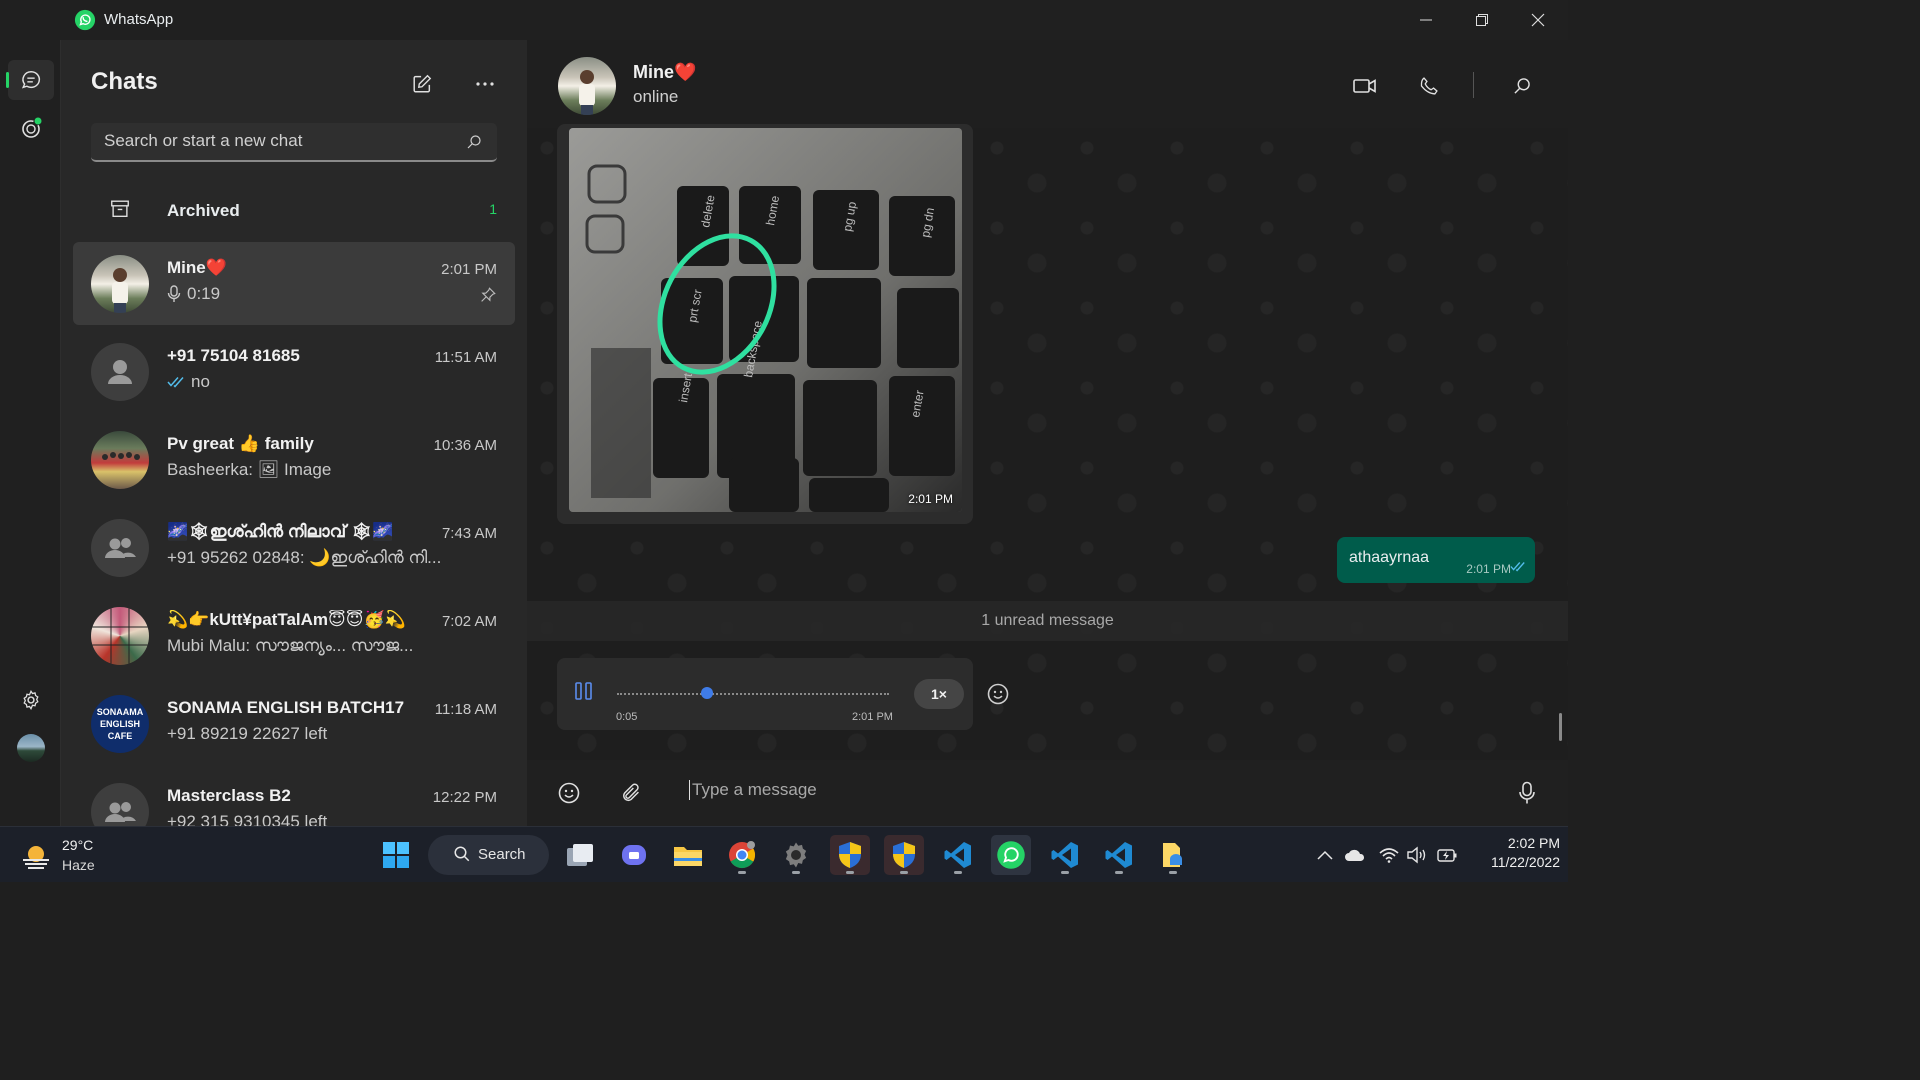 The height and width of the screenshot is (1080, 1920). I want to click on close-button, so click(1538, 20).